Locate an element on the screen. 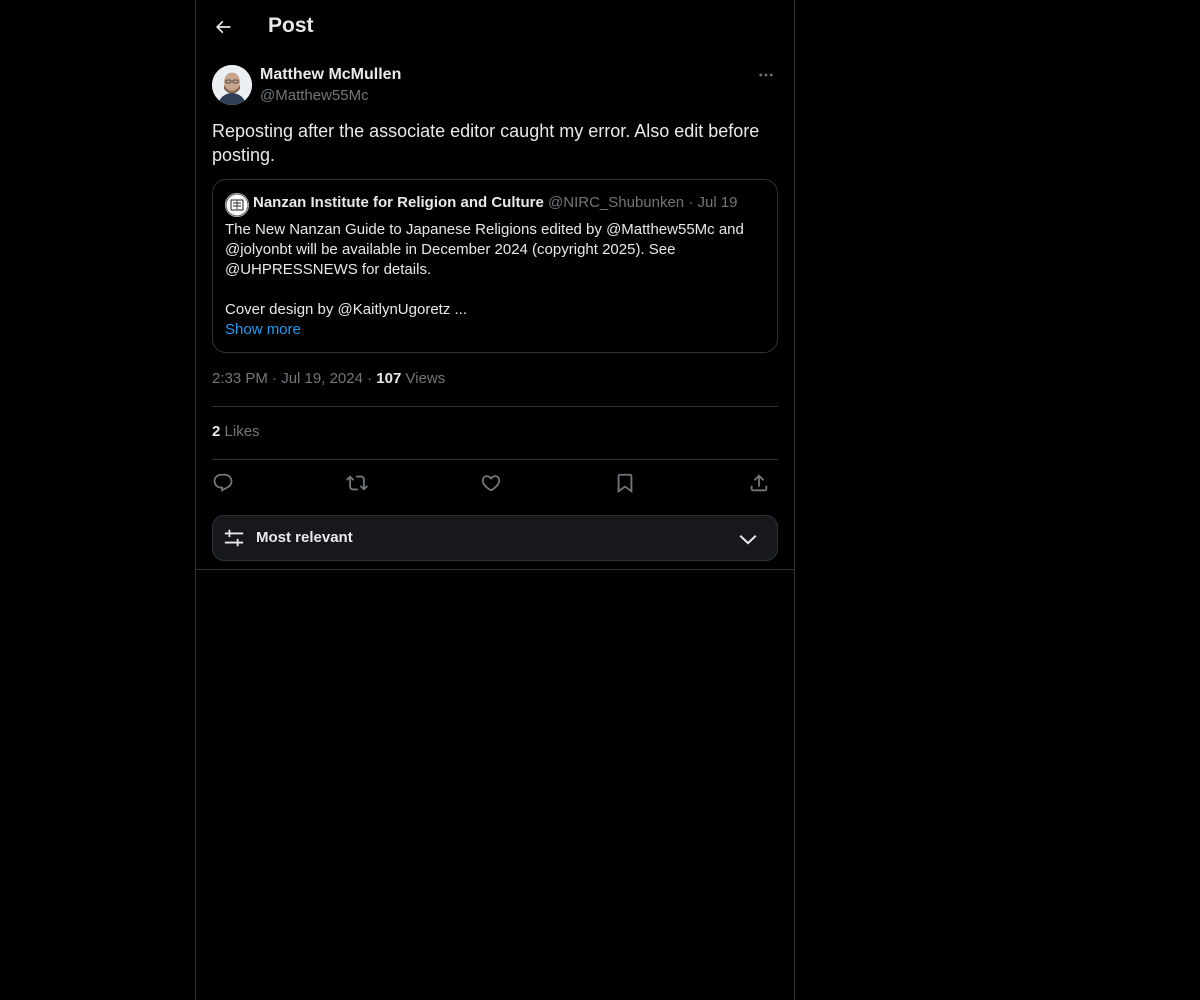 The image size is (1200, 1000). likes-stat: 2 Likes is located at coordinates (236, 431).